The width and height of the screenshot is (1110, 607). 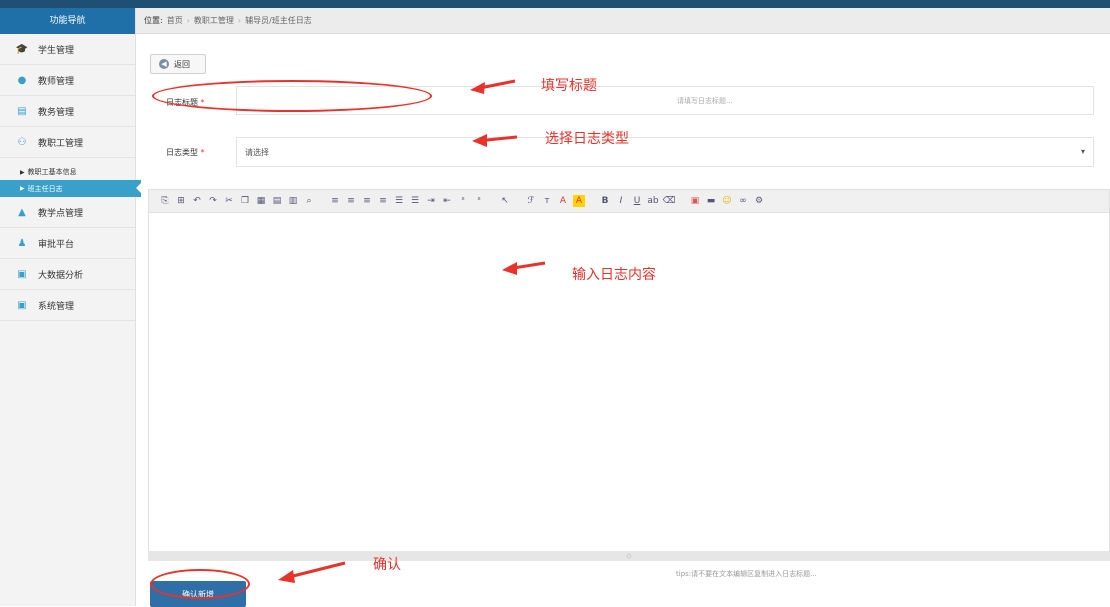 What do you see at coordinates (431, 201) in the screenshot?
I see `indent-icon: ⇥` at bounding box center [431, 201].